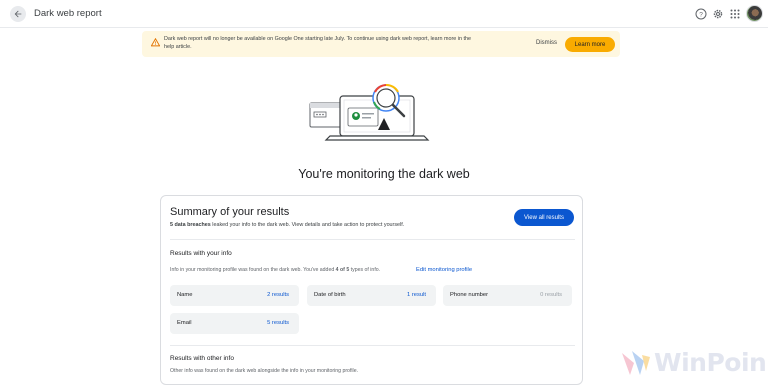 The height and width of the screenshot is (385, 768). What do you see at coordinates (384, 14) in the screenshot?
I see `top-app-bar: Dark web report ?` at bounding box center [384, 14].